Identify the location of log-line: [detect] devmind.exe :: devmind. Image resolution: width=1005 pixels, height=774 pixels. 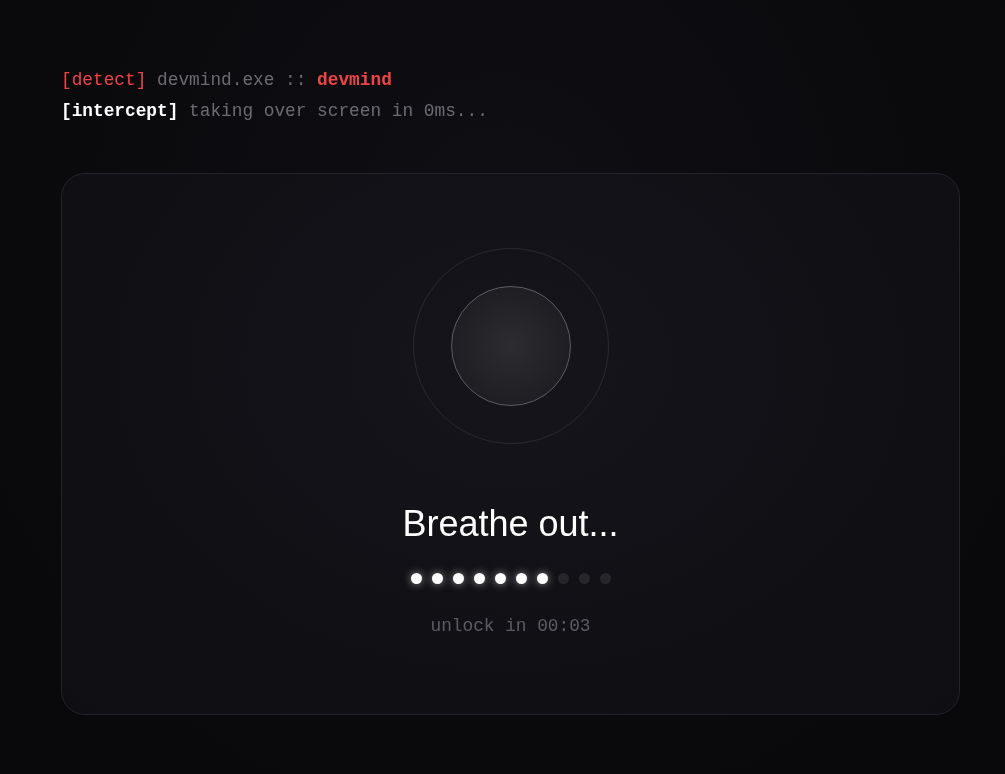
(226, 80).